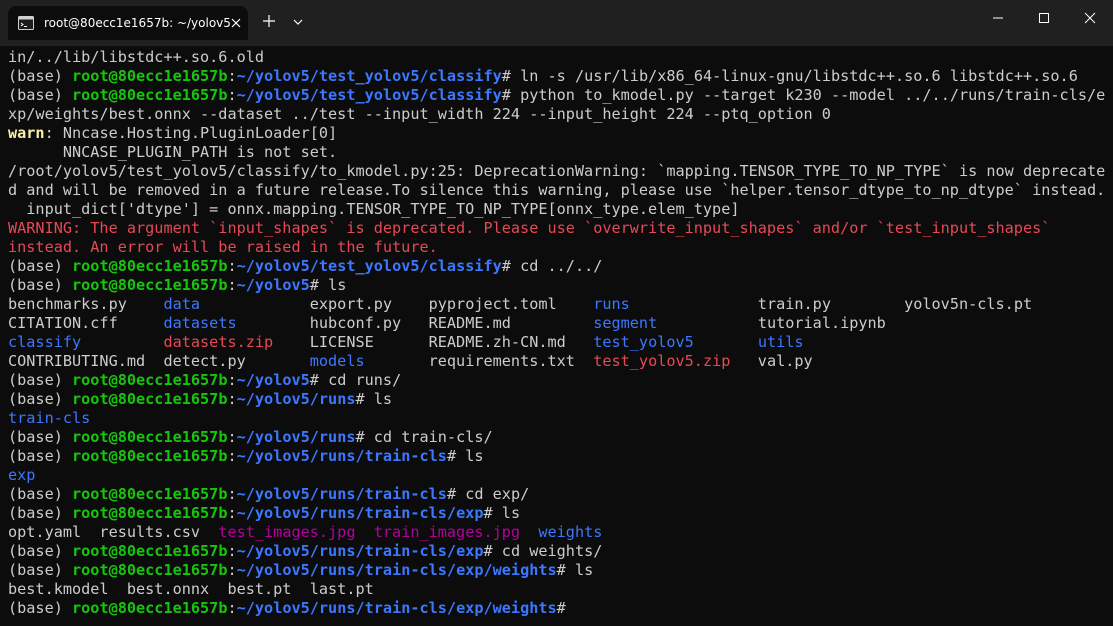 Image resolution: width=1113 pixels, height=626 pixels. I want to click on terminal-text: CITATION.cff, so click(86, 323).